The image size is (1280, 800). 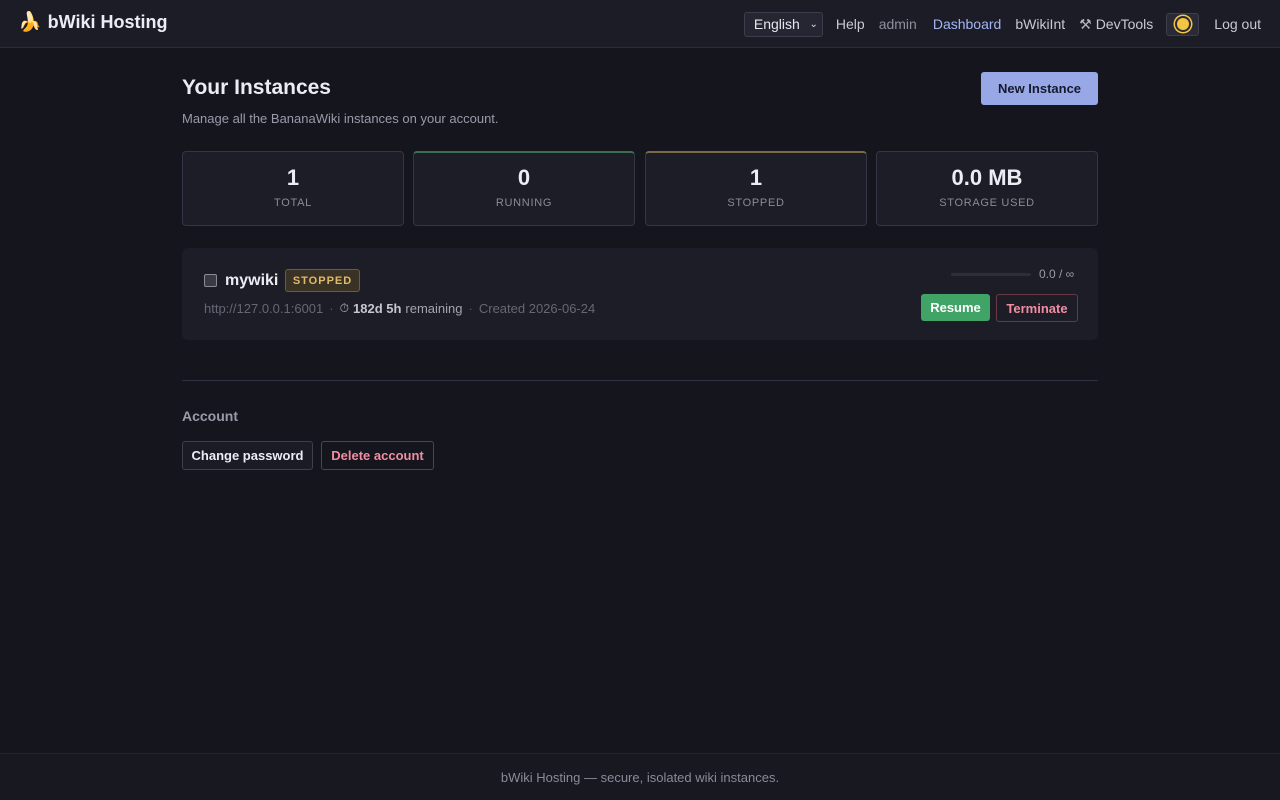 I want to click on storage-usage-text: 0.0 / ∞, so click(x=1057, y=274).